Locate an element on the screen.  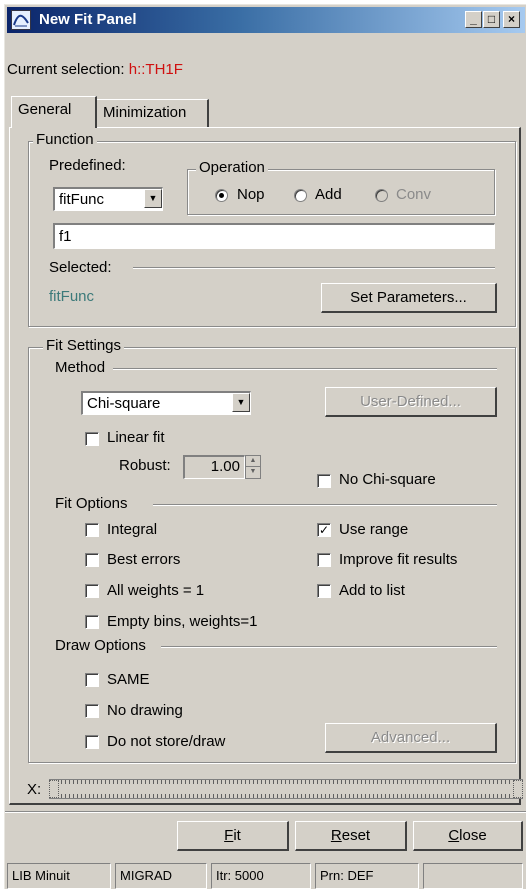
predefined-function-select: fitFunc ▼ is located at coordinates (108, 199).